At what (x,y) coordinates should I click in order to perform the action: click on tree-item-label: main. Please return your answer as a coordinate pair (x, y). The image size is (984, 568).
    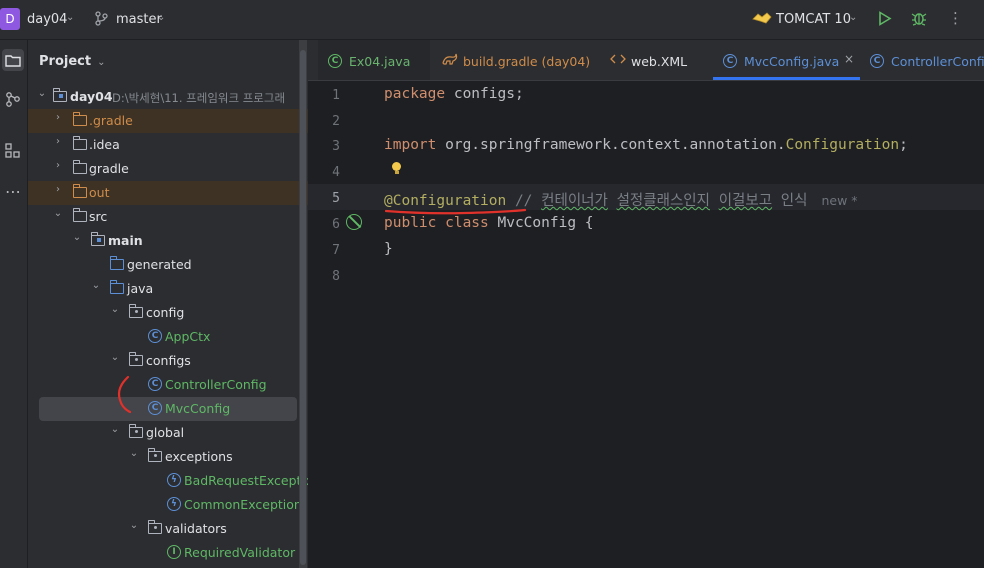
    Looking at the image, I should click on (125, 240).